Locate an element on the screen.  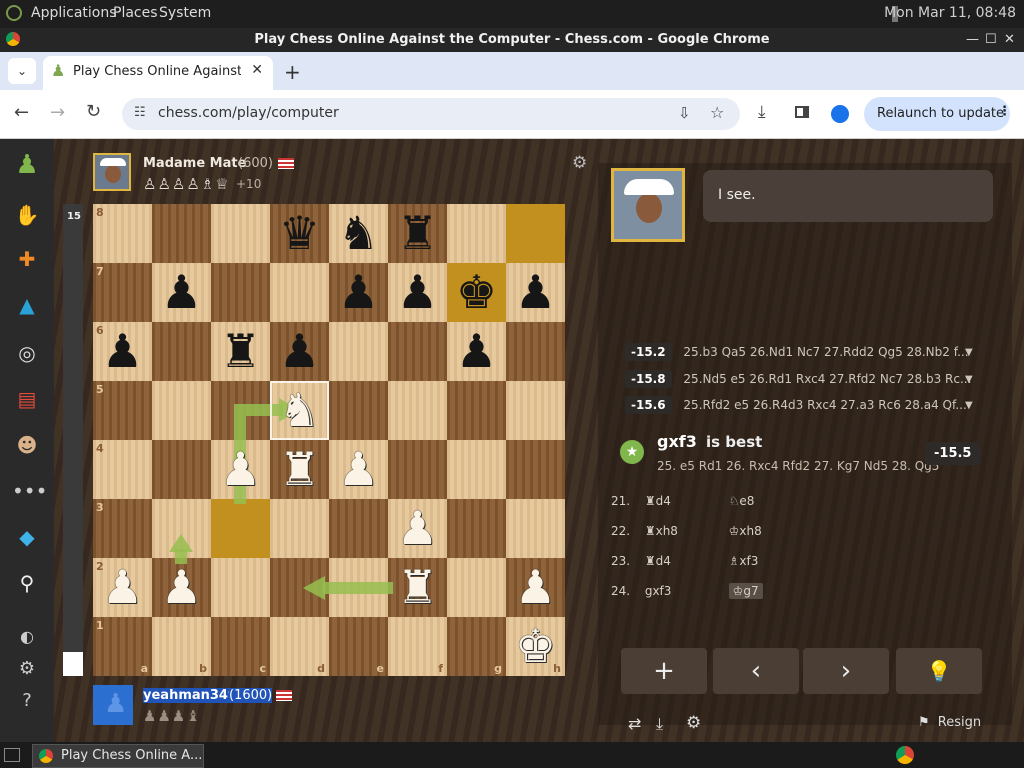
black-move: ♔xh8 is located at coordinates (745, 531).